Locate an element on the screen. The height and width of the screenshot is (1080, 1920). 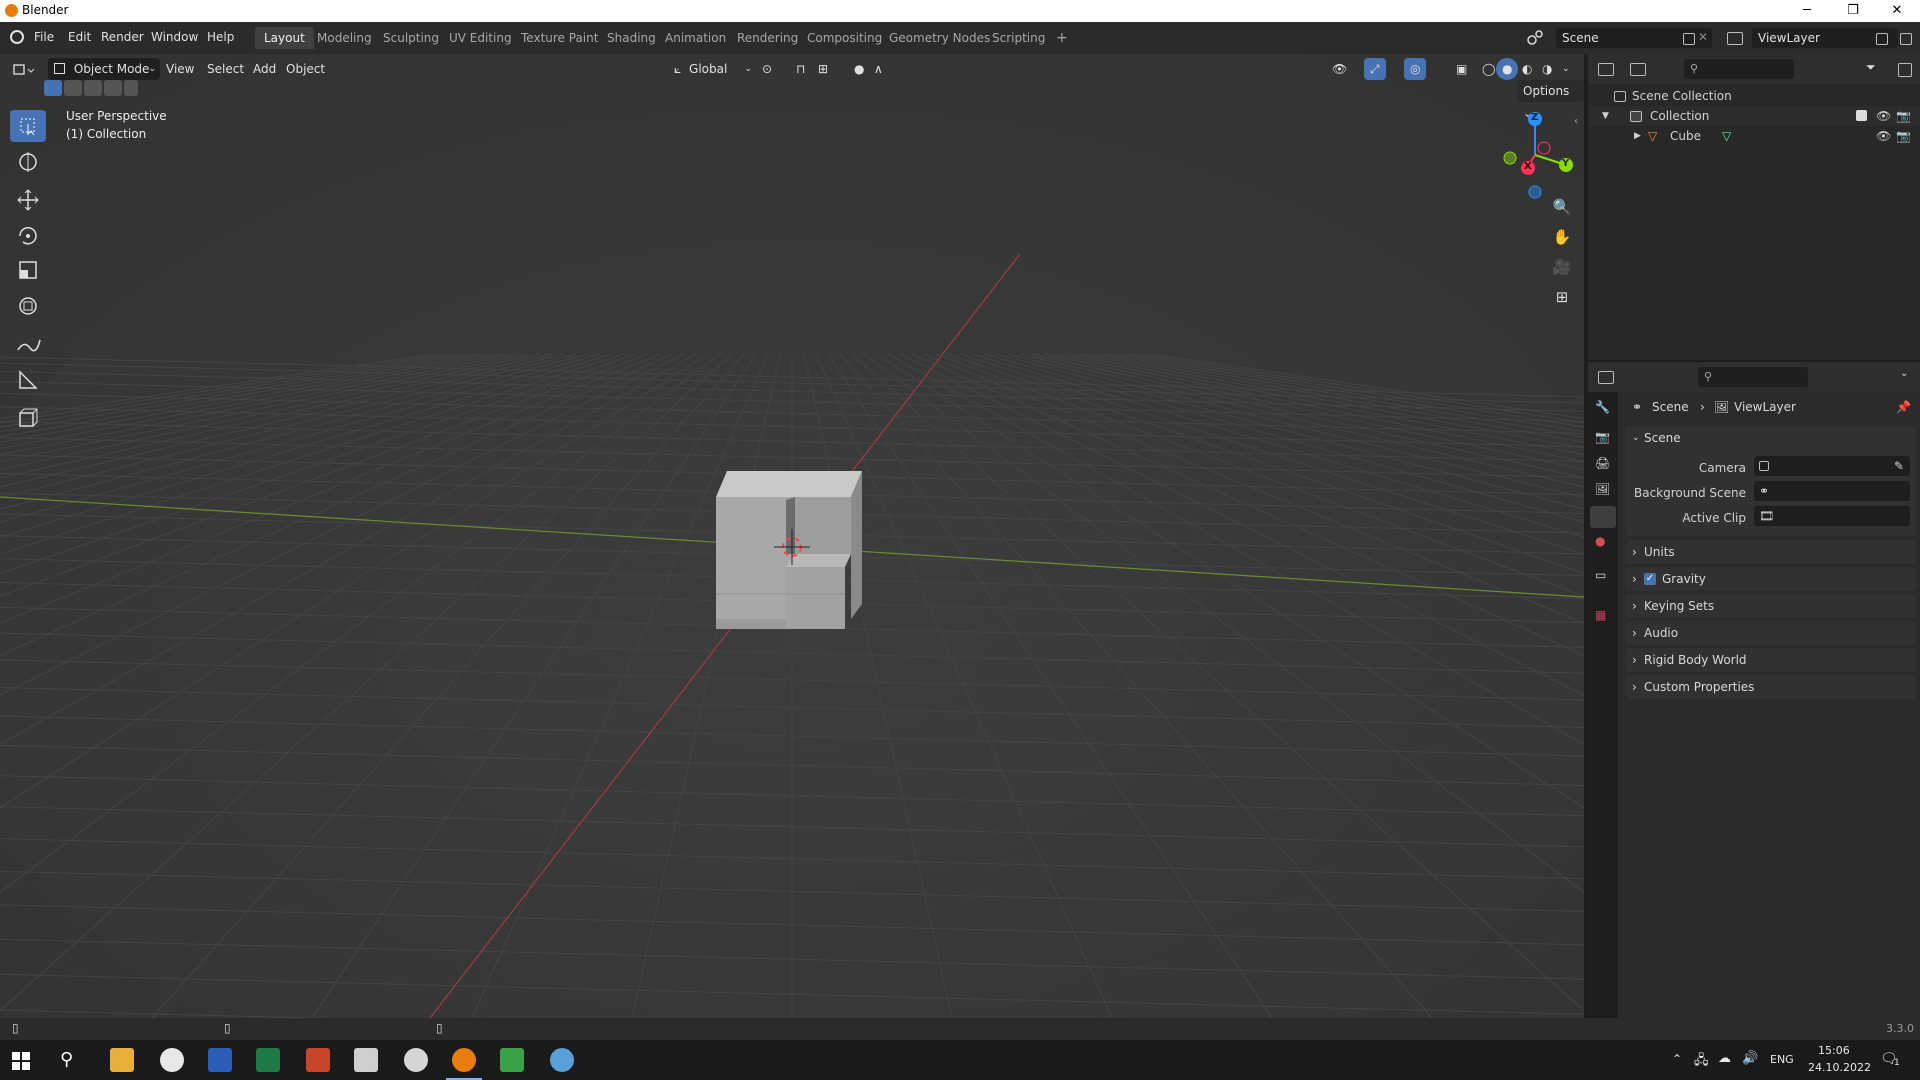
document-app-icon is located at coordinates (366, 1060).